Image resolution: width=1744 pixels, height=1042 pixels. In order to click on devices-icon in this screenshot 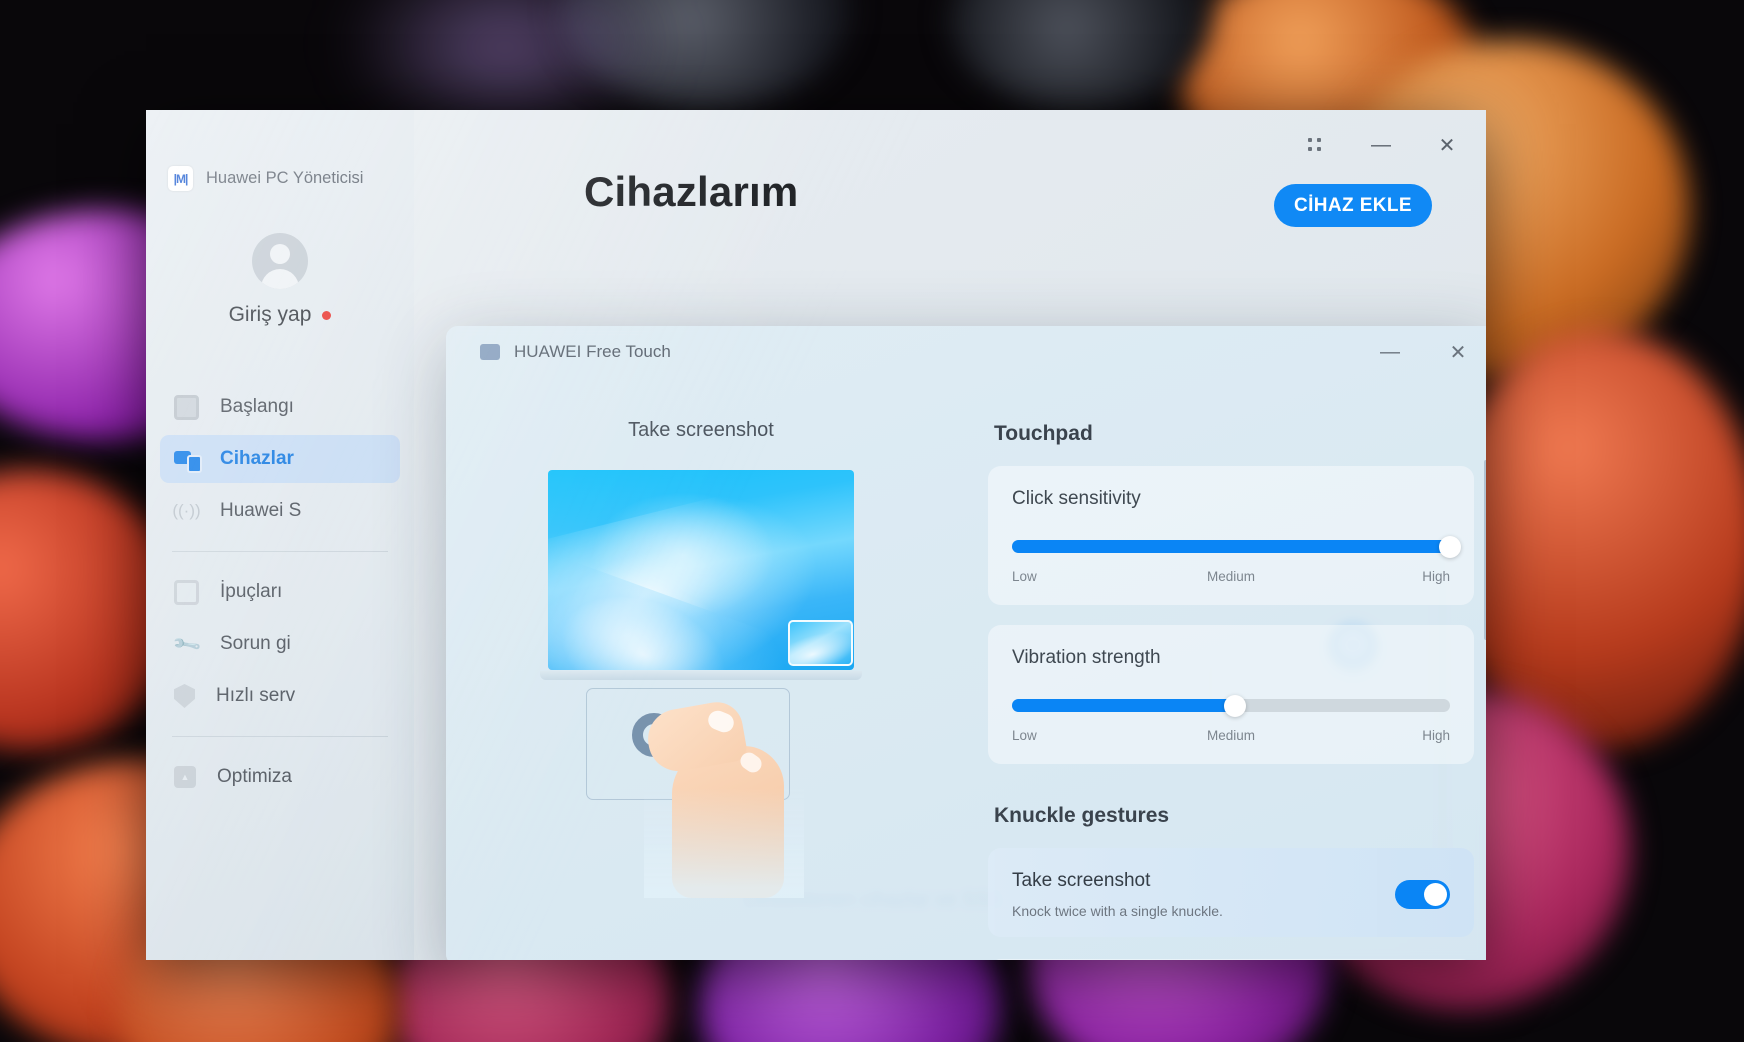, I will do `click(188, 460)`.